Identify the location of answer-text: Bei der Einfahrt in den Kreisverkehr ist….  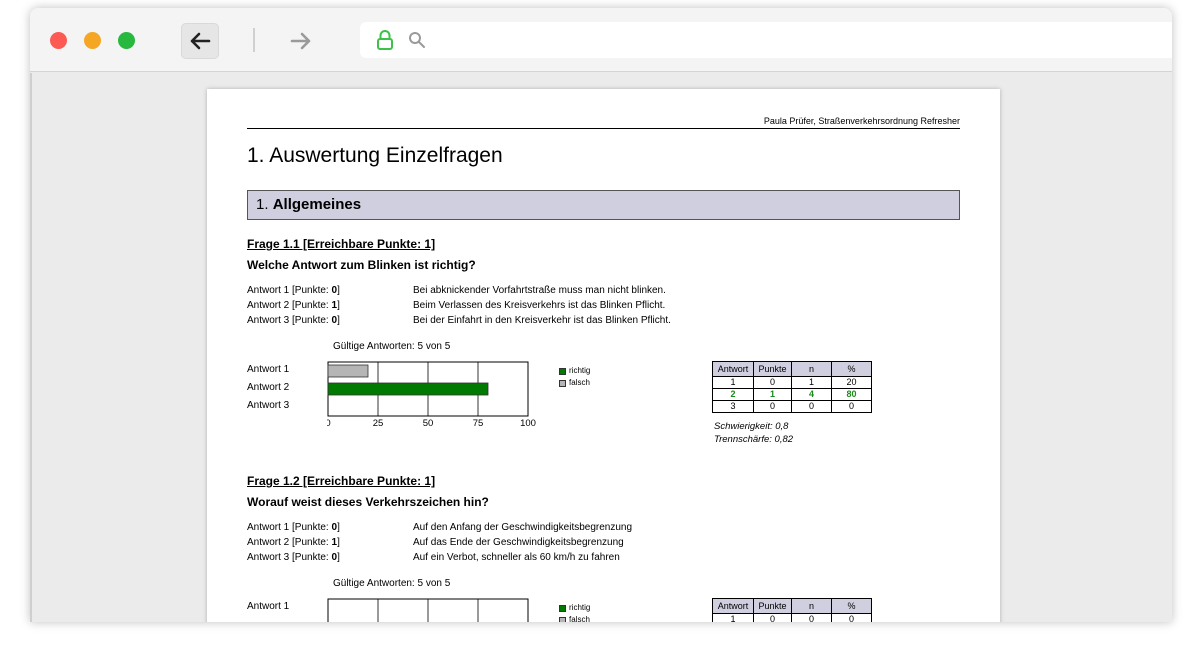
(542, 320).